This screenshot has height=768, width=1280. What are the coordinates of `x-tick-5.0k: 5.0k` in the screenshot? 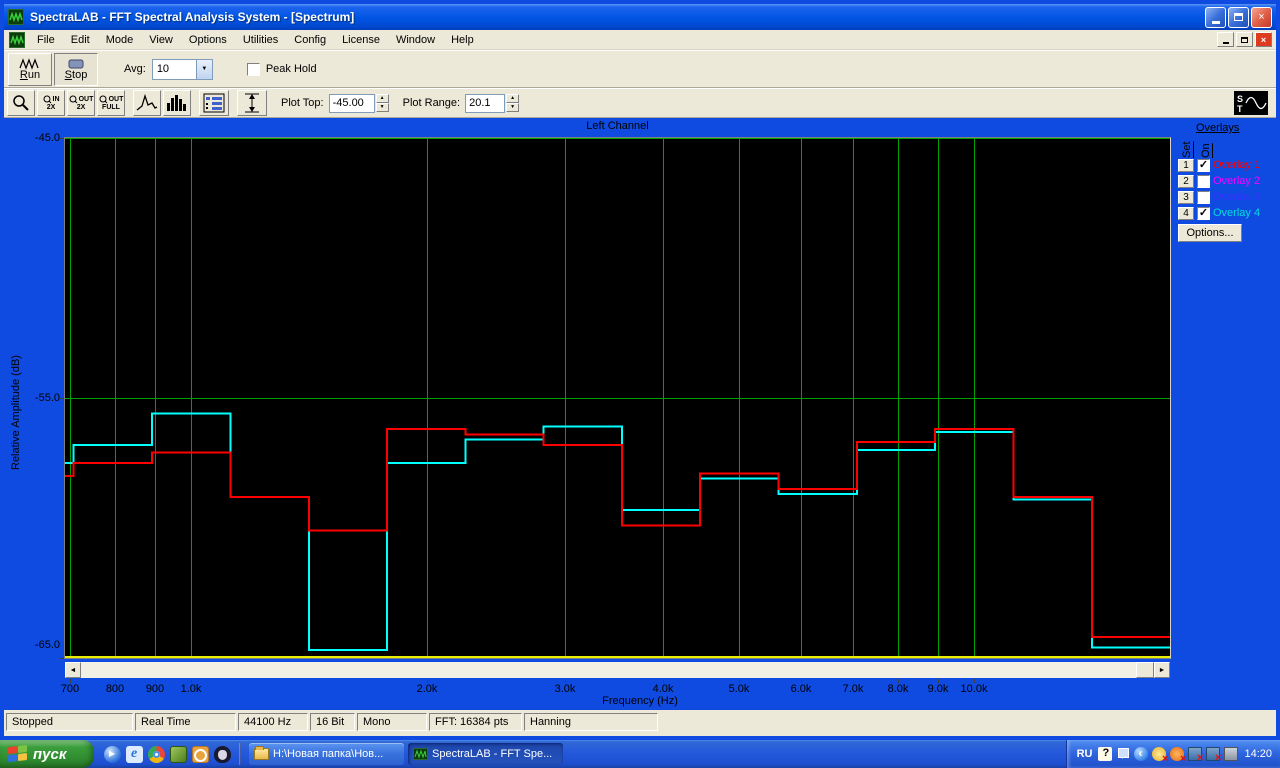 It's located at (739, 689).